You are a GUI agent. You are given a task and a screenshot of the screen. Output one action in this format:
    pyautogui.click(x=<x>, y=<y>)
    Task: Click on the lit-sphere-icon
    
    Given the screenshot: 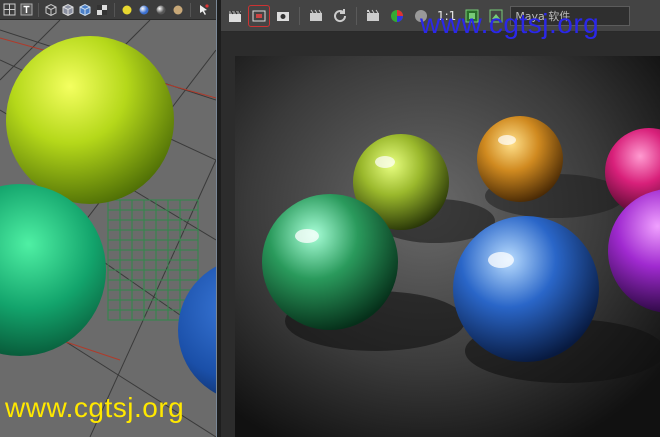 What is the action you would take?
    pyautogui.click(x=144, y=10)
    